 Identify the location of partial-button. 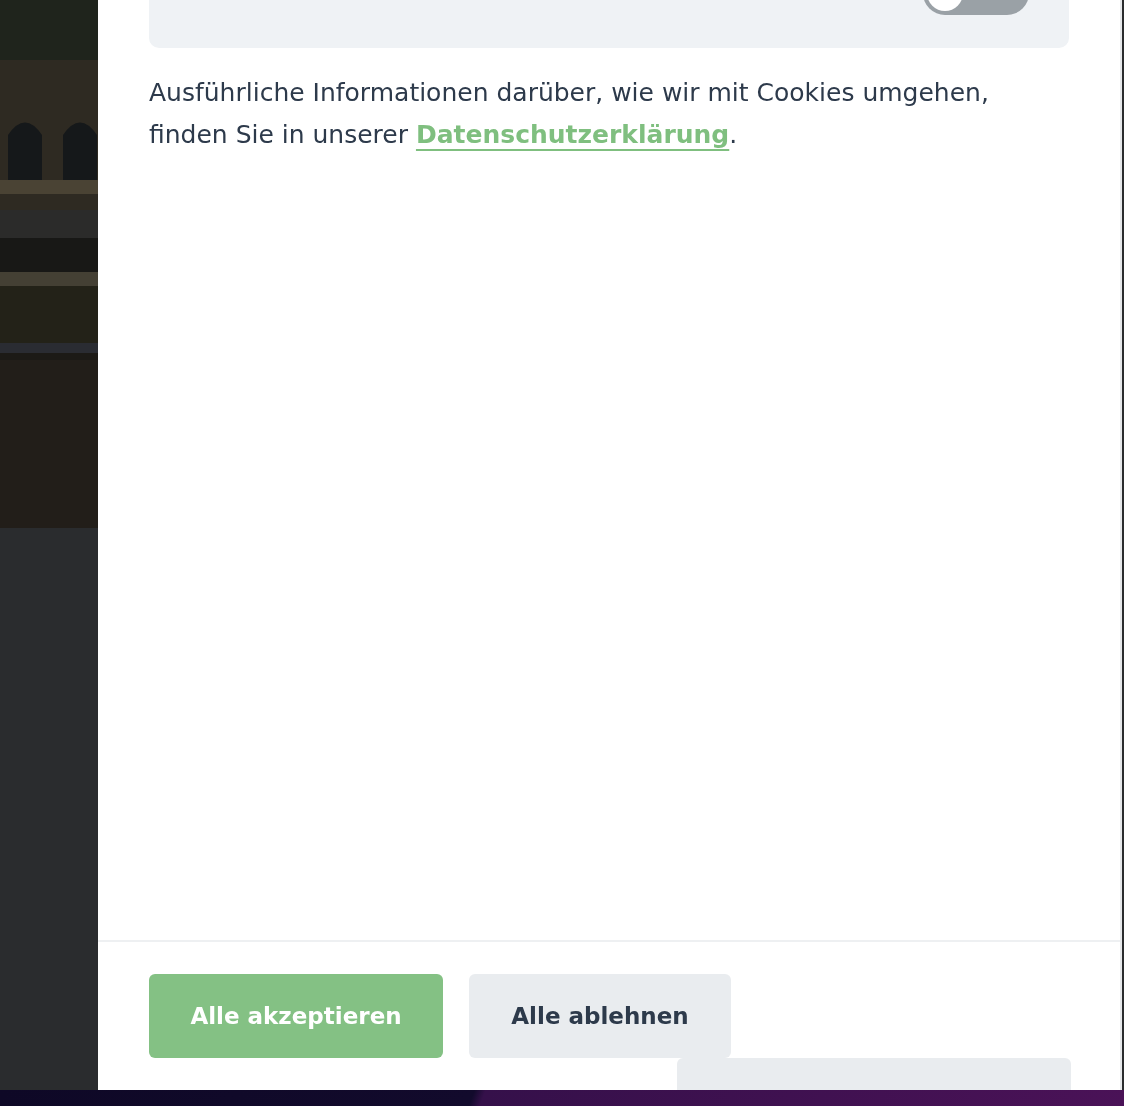
(874, 1075).